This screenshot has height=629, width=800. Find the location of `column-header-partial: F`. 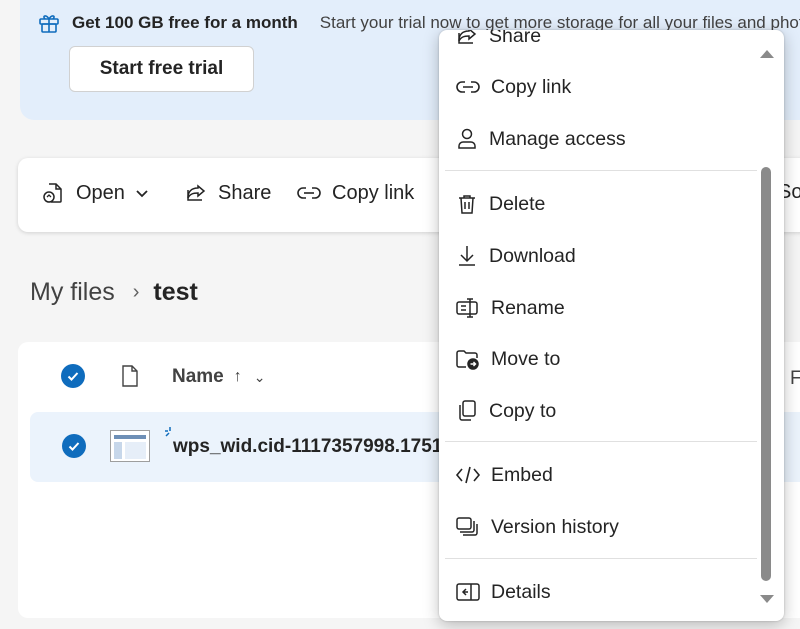

column-header-partial: F is located at coordinates (795, 379).